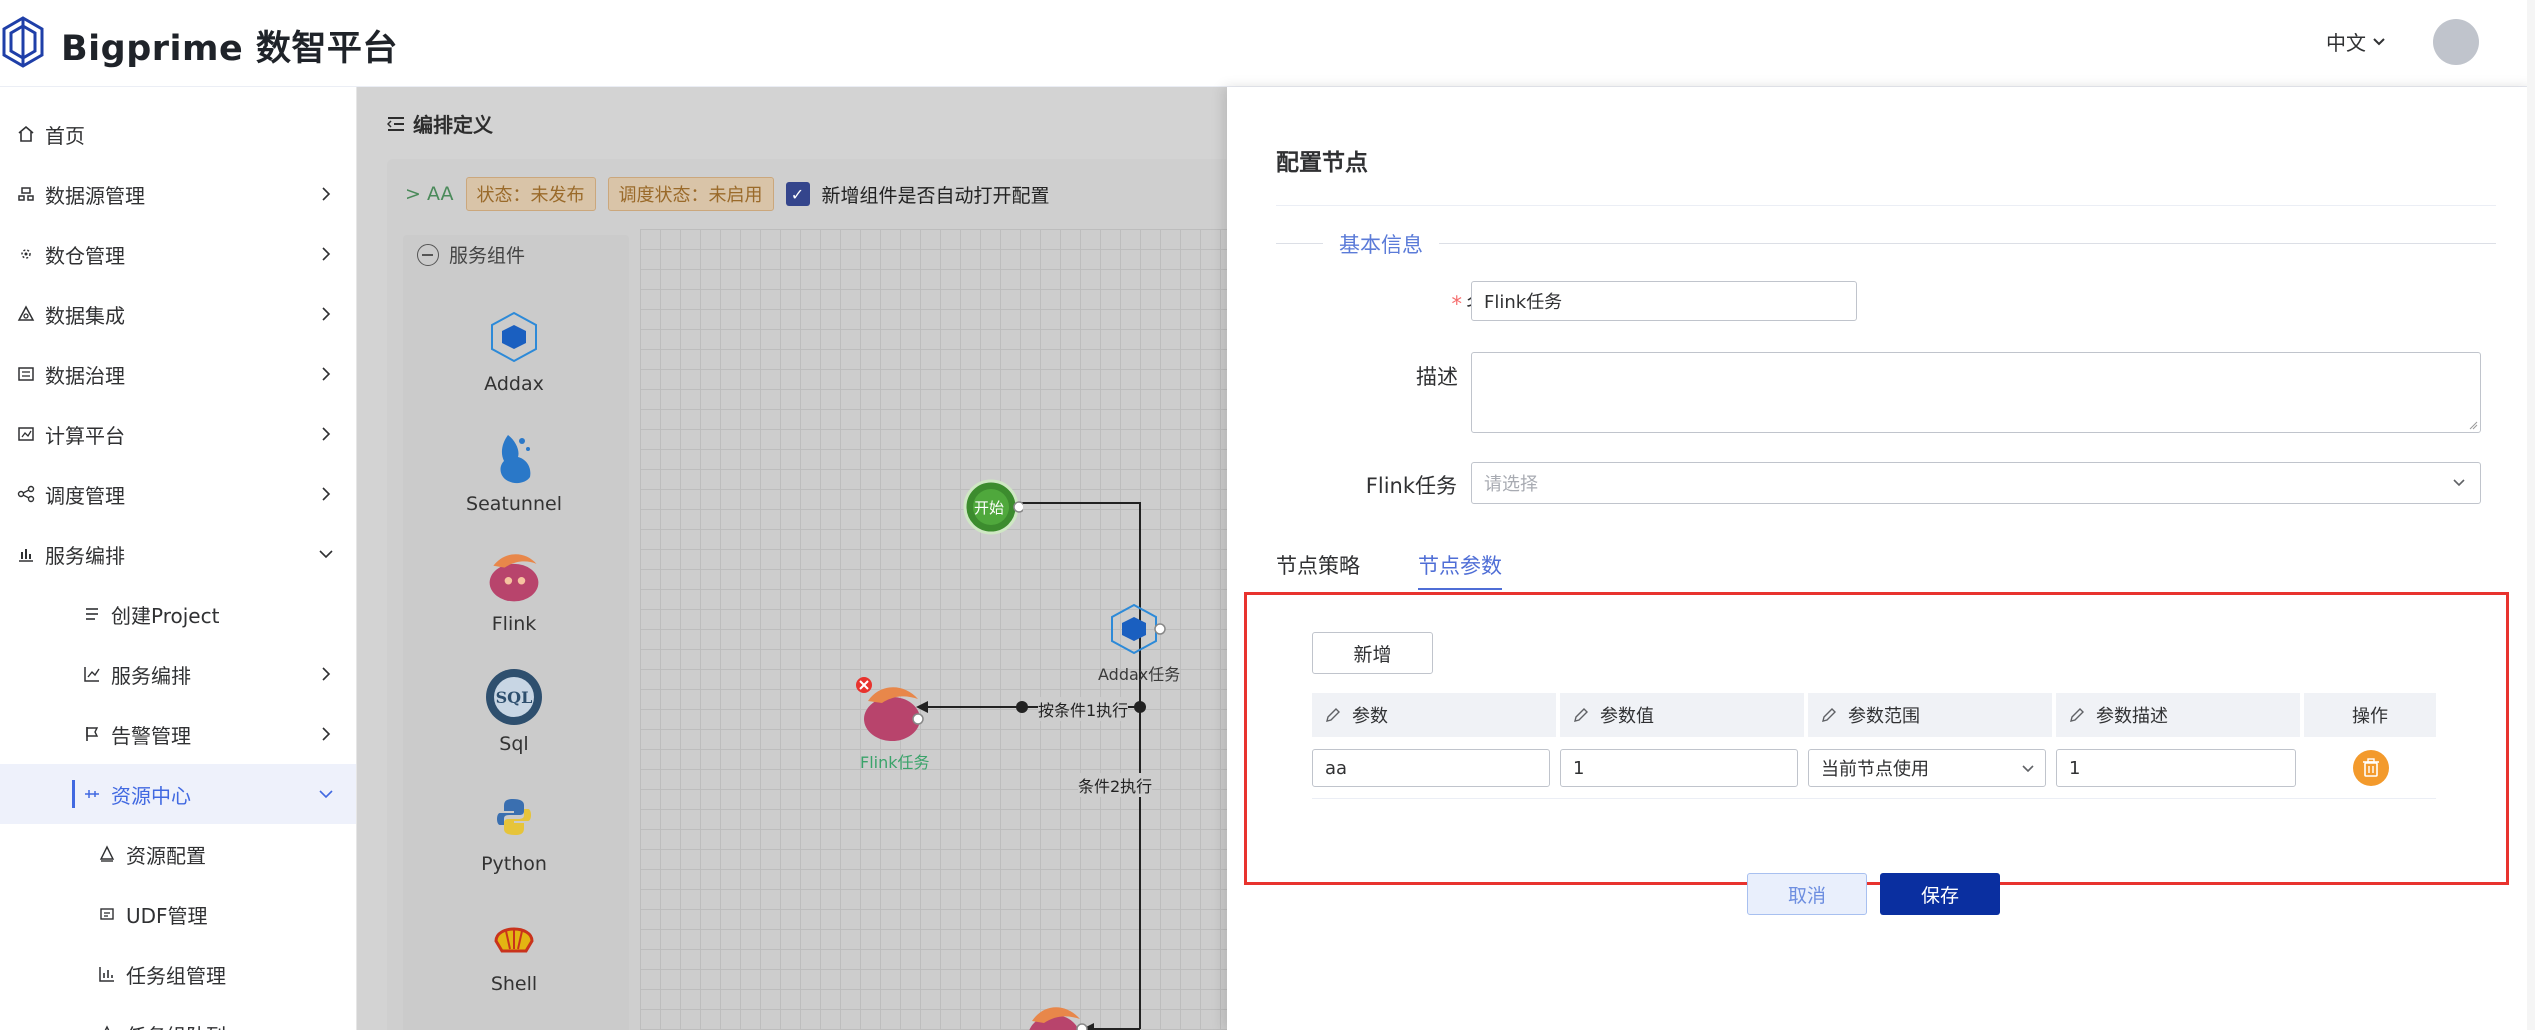  Describe the element at coordinates (1437, 377) in the screenshot. I see `description-label: 描述` at that location.